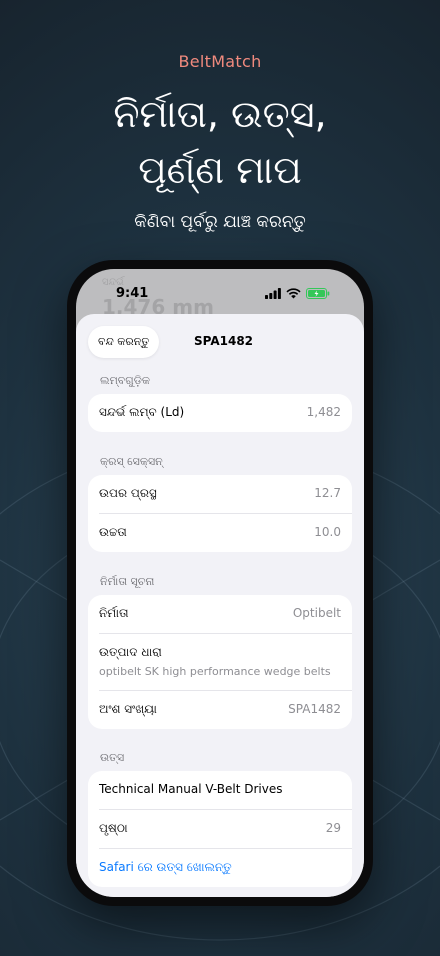 The width and height of the screenshot is (440, 956). What do you see at coordinates (128, 709) in the screenshot?
I see `part-number-label: ଅଂଶ ସଂଖ୍ୟା` at bounding box center [128, 709].